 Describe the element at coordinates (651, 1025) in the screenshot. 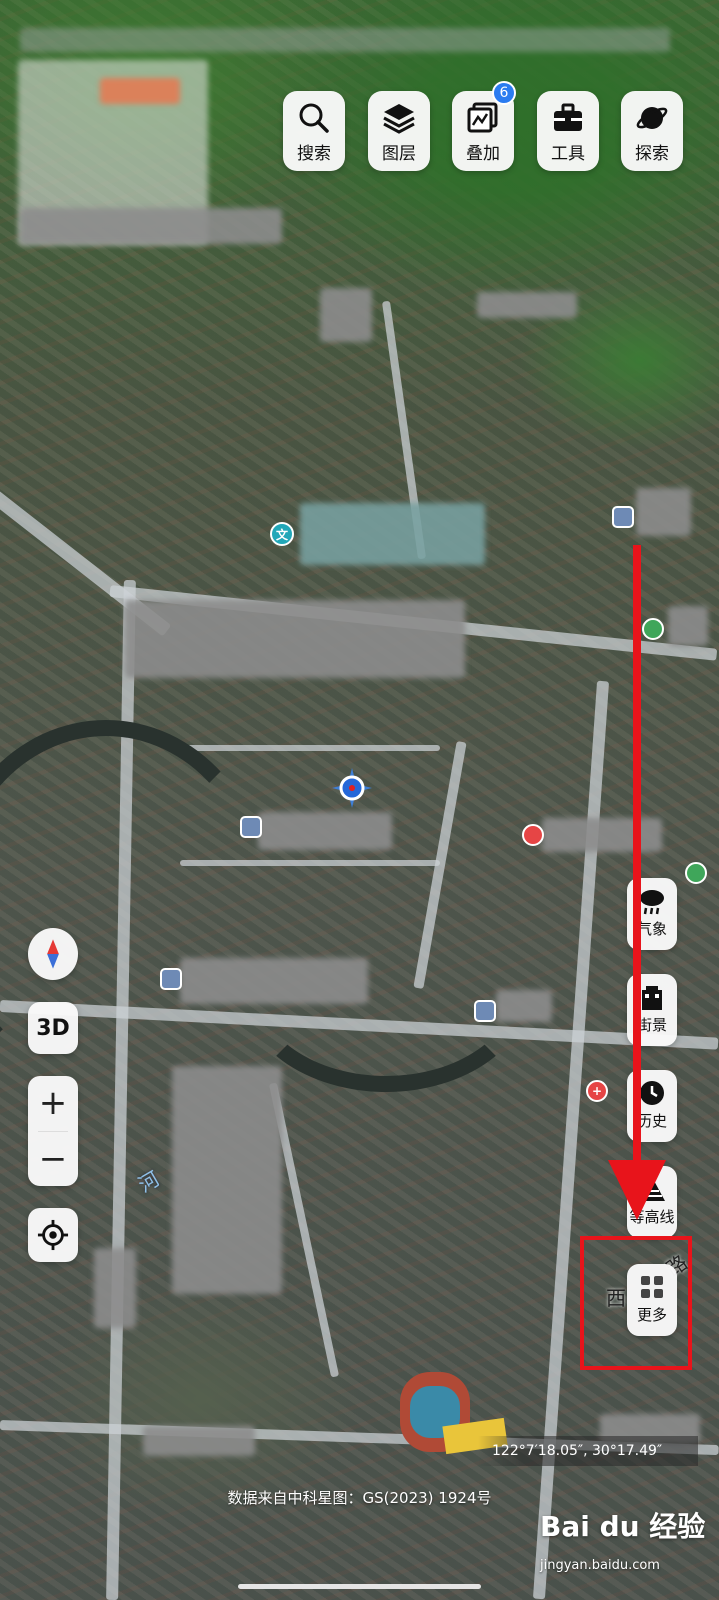

I see `street-view-label: 街景` at that location.